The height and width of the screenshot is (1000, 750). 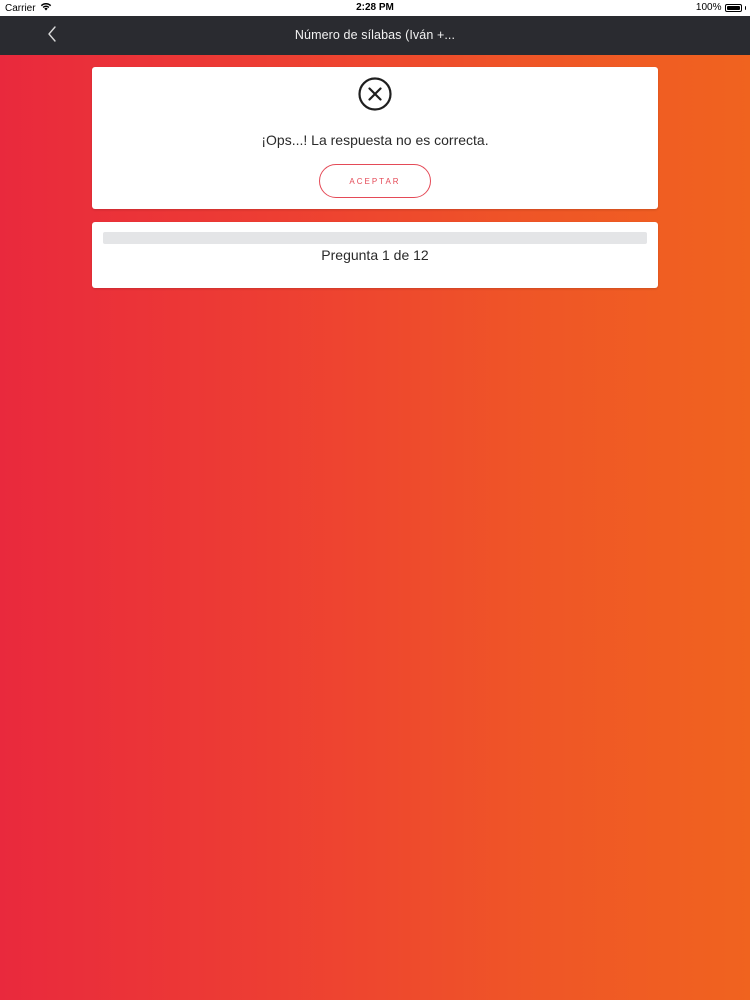 I want to click on close-circle-icon, so click(x=375, y=94).